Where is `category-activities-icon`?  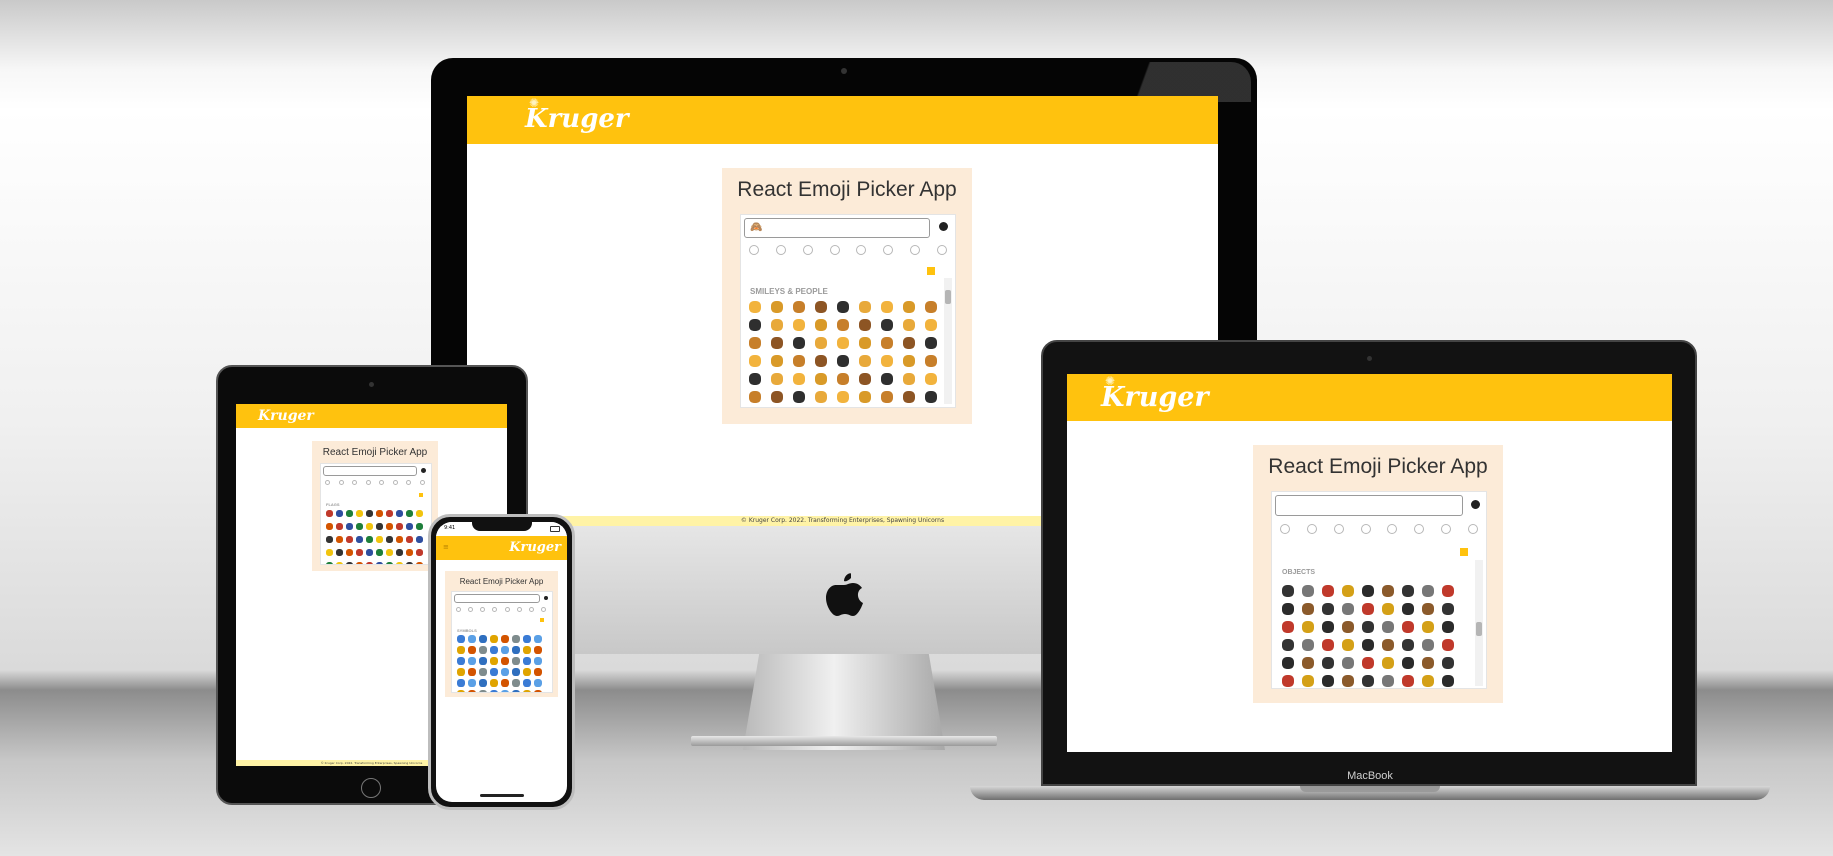 category-activities-icon is located at coordinates (1392, 529).